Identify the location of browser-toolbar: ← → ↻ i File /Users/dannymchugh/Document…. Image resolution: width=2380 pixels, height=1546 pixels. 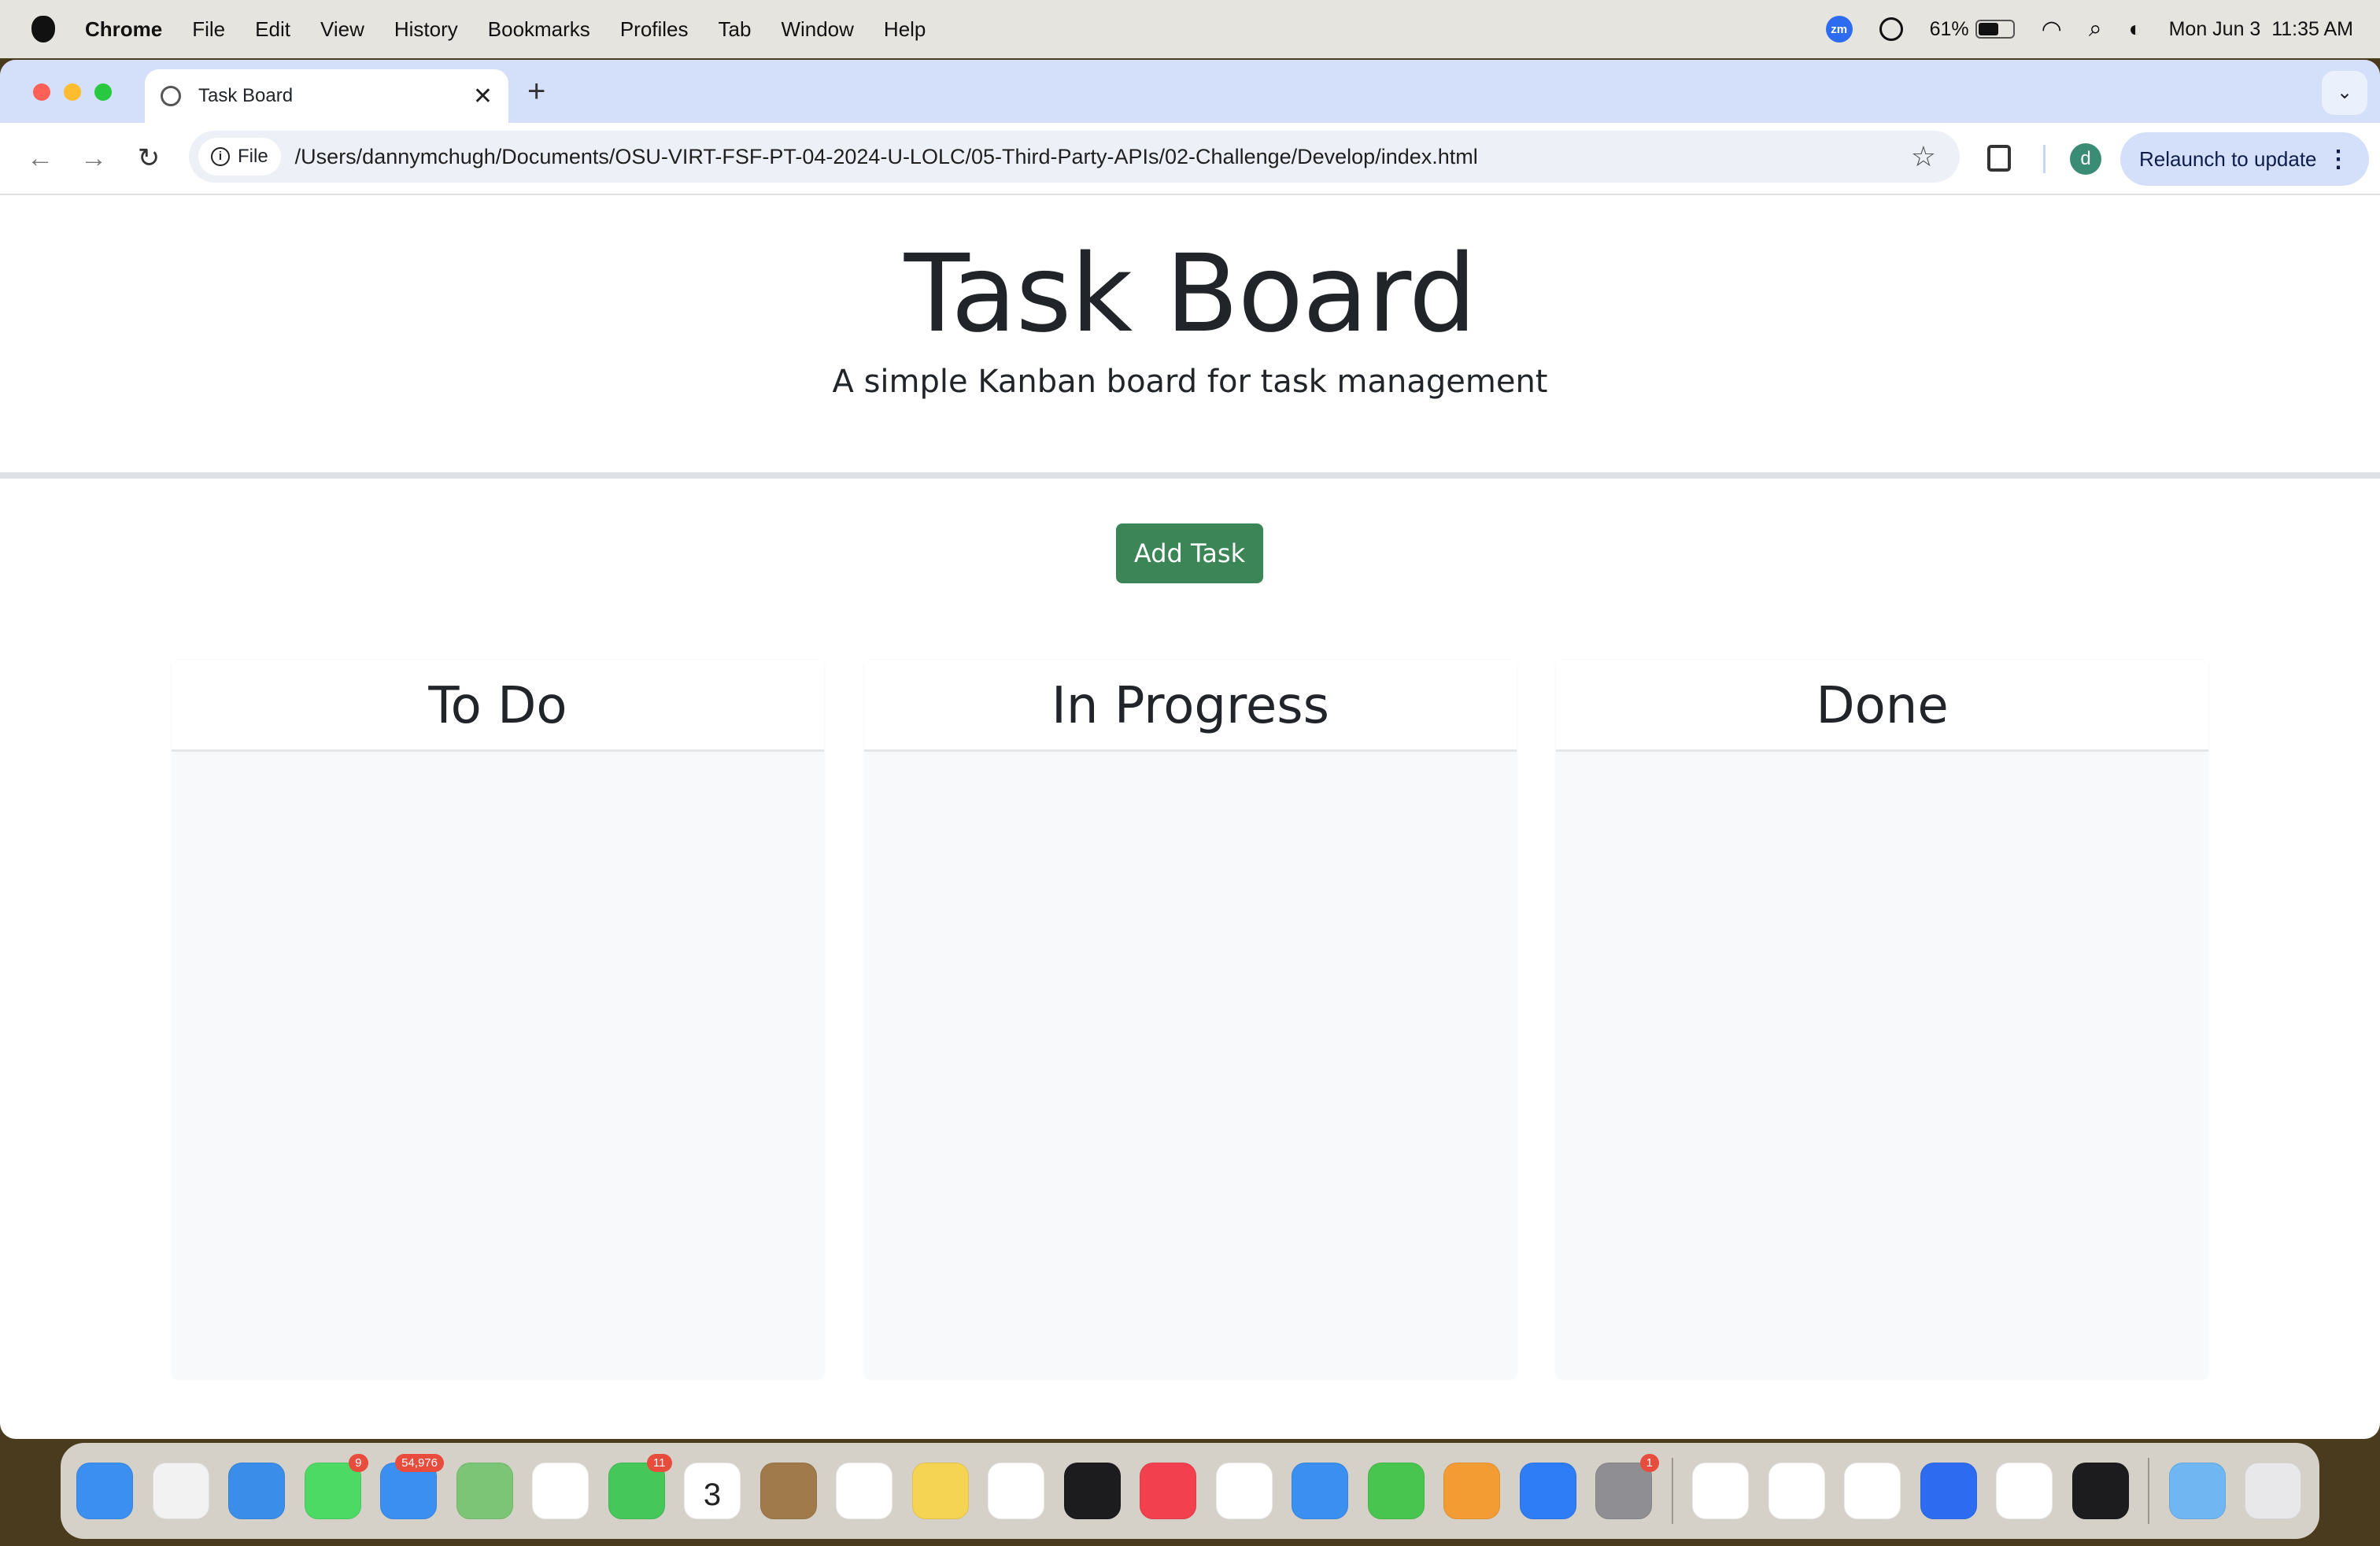
(1190, 159).